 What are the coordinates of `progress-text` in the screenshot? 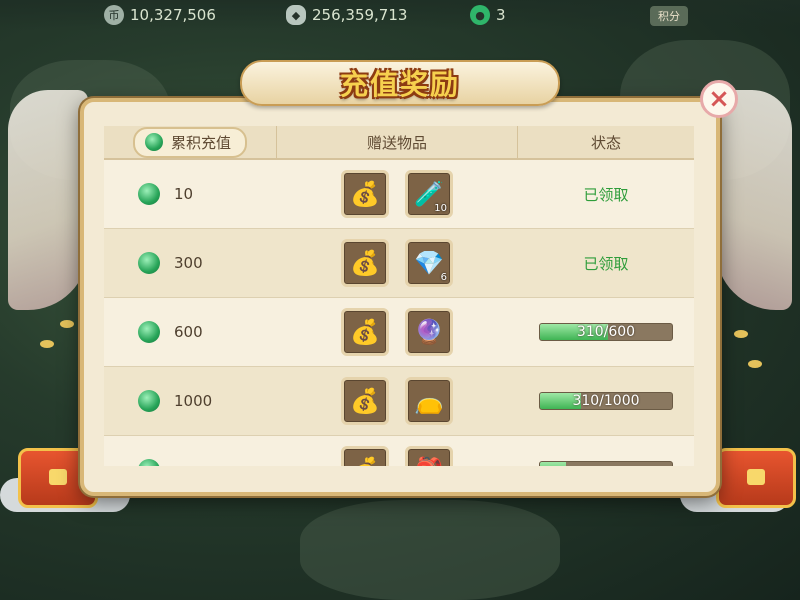 It's located at (606, 464).